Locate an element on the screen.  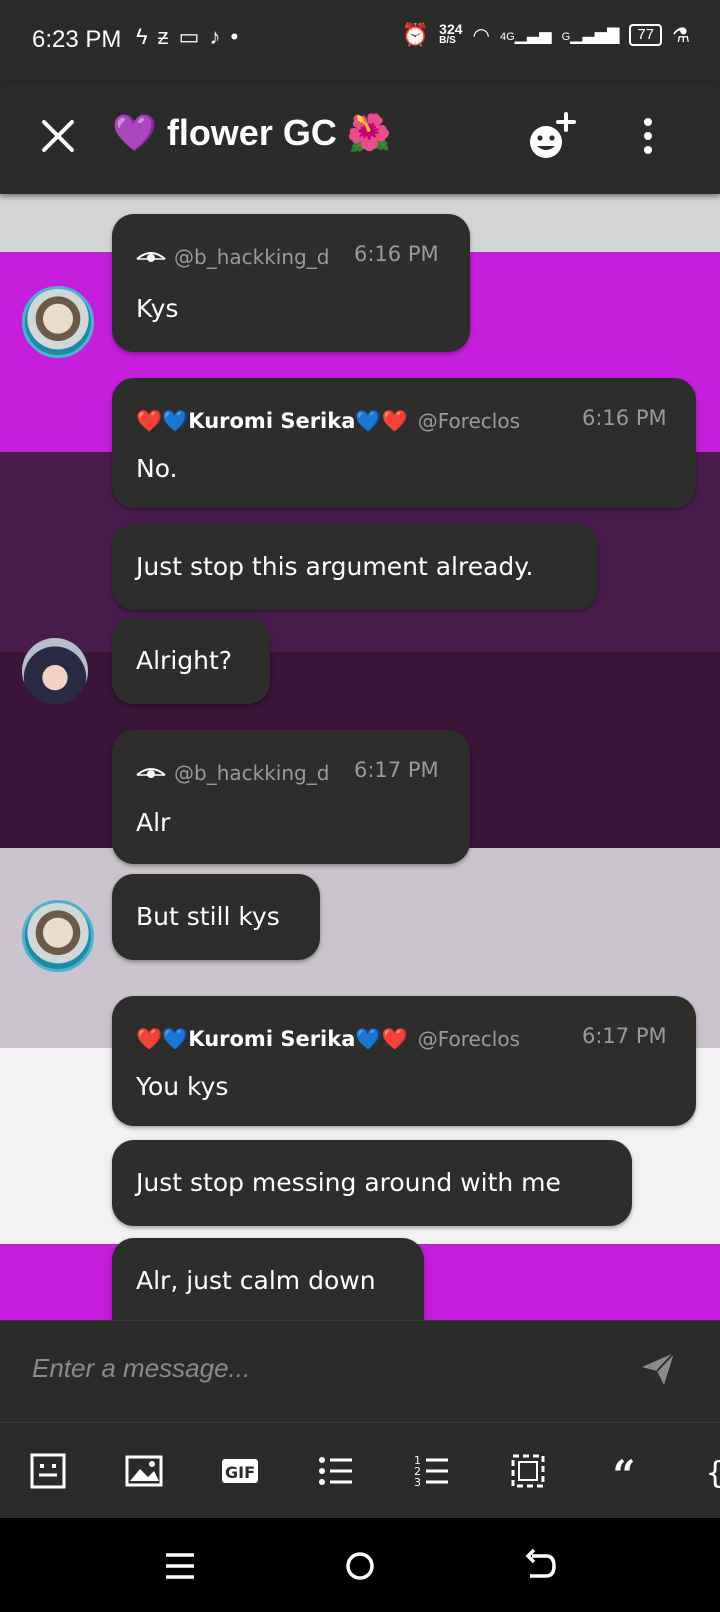
selection-icon is located at coordinates (528, 1471).